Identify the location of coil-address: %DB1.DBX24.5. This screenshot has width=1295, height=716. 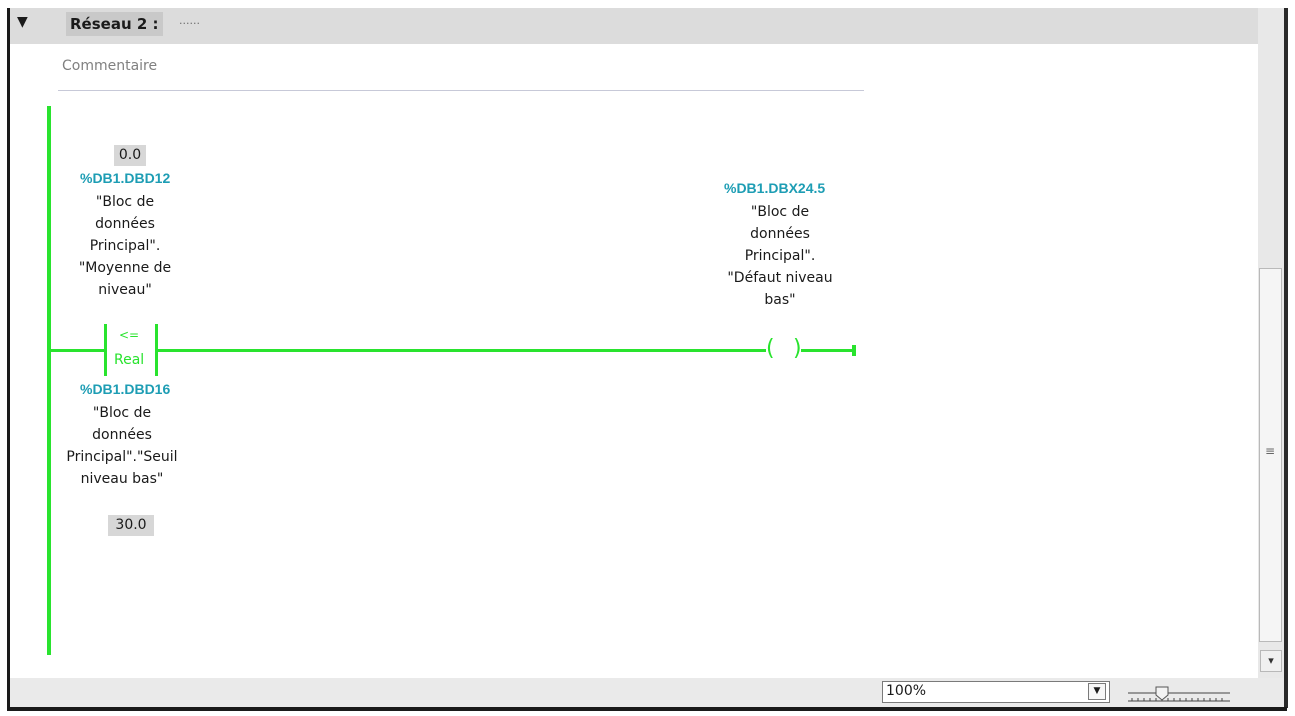
(774, 188).